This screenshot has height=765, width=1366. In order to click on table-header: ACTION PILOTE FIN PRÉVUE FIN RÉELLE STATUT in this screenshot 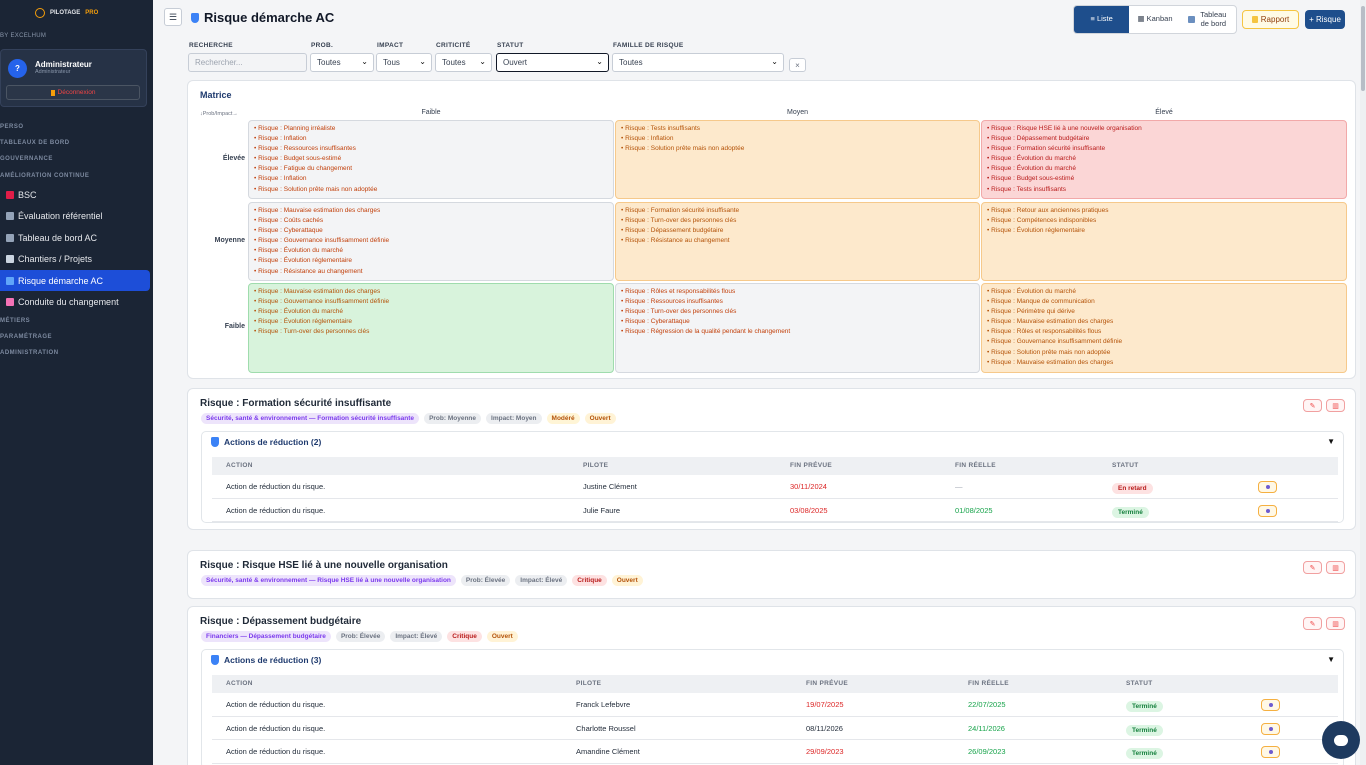, I will do `click(775, 466)`.